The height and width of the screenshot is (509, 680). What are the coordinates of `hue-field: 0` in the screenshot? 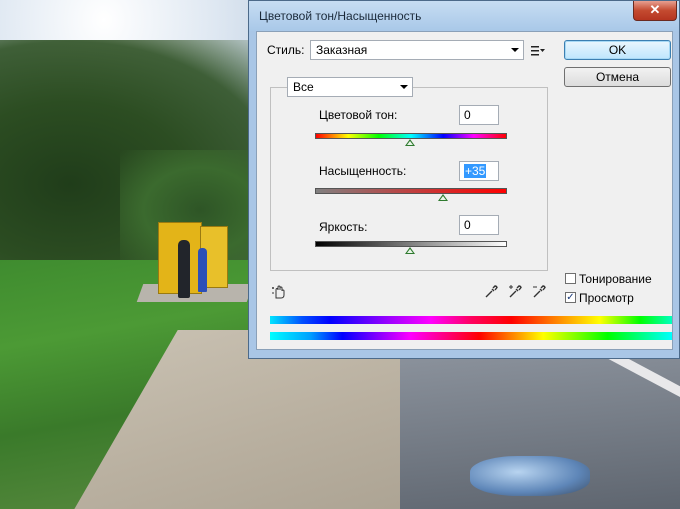 It's located at (479, 115).